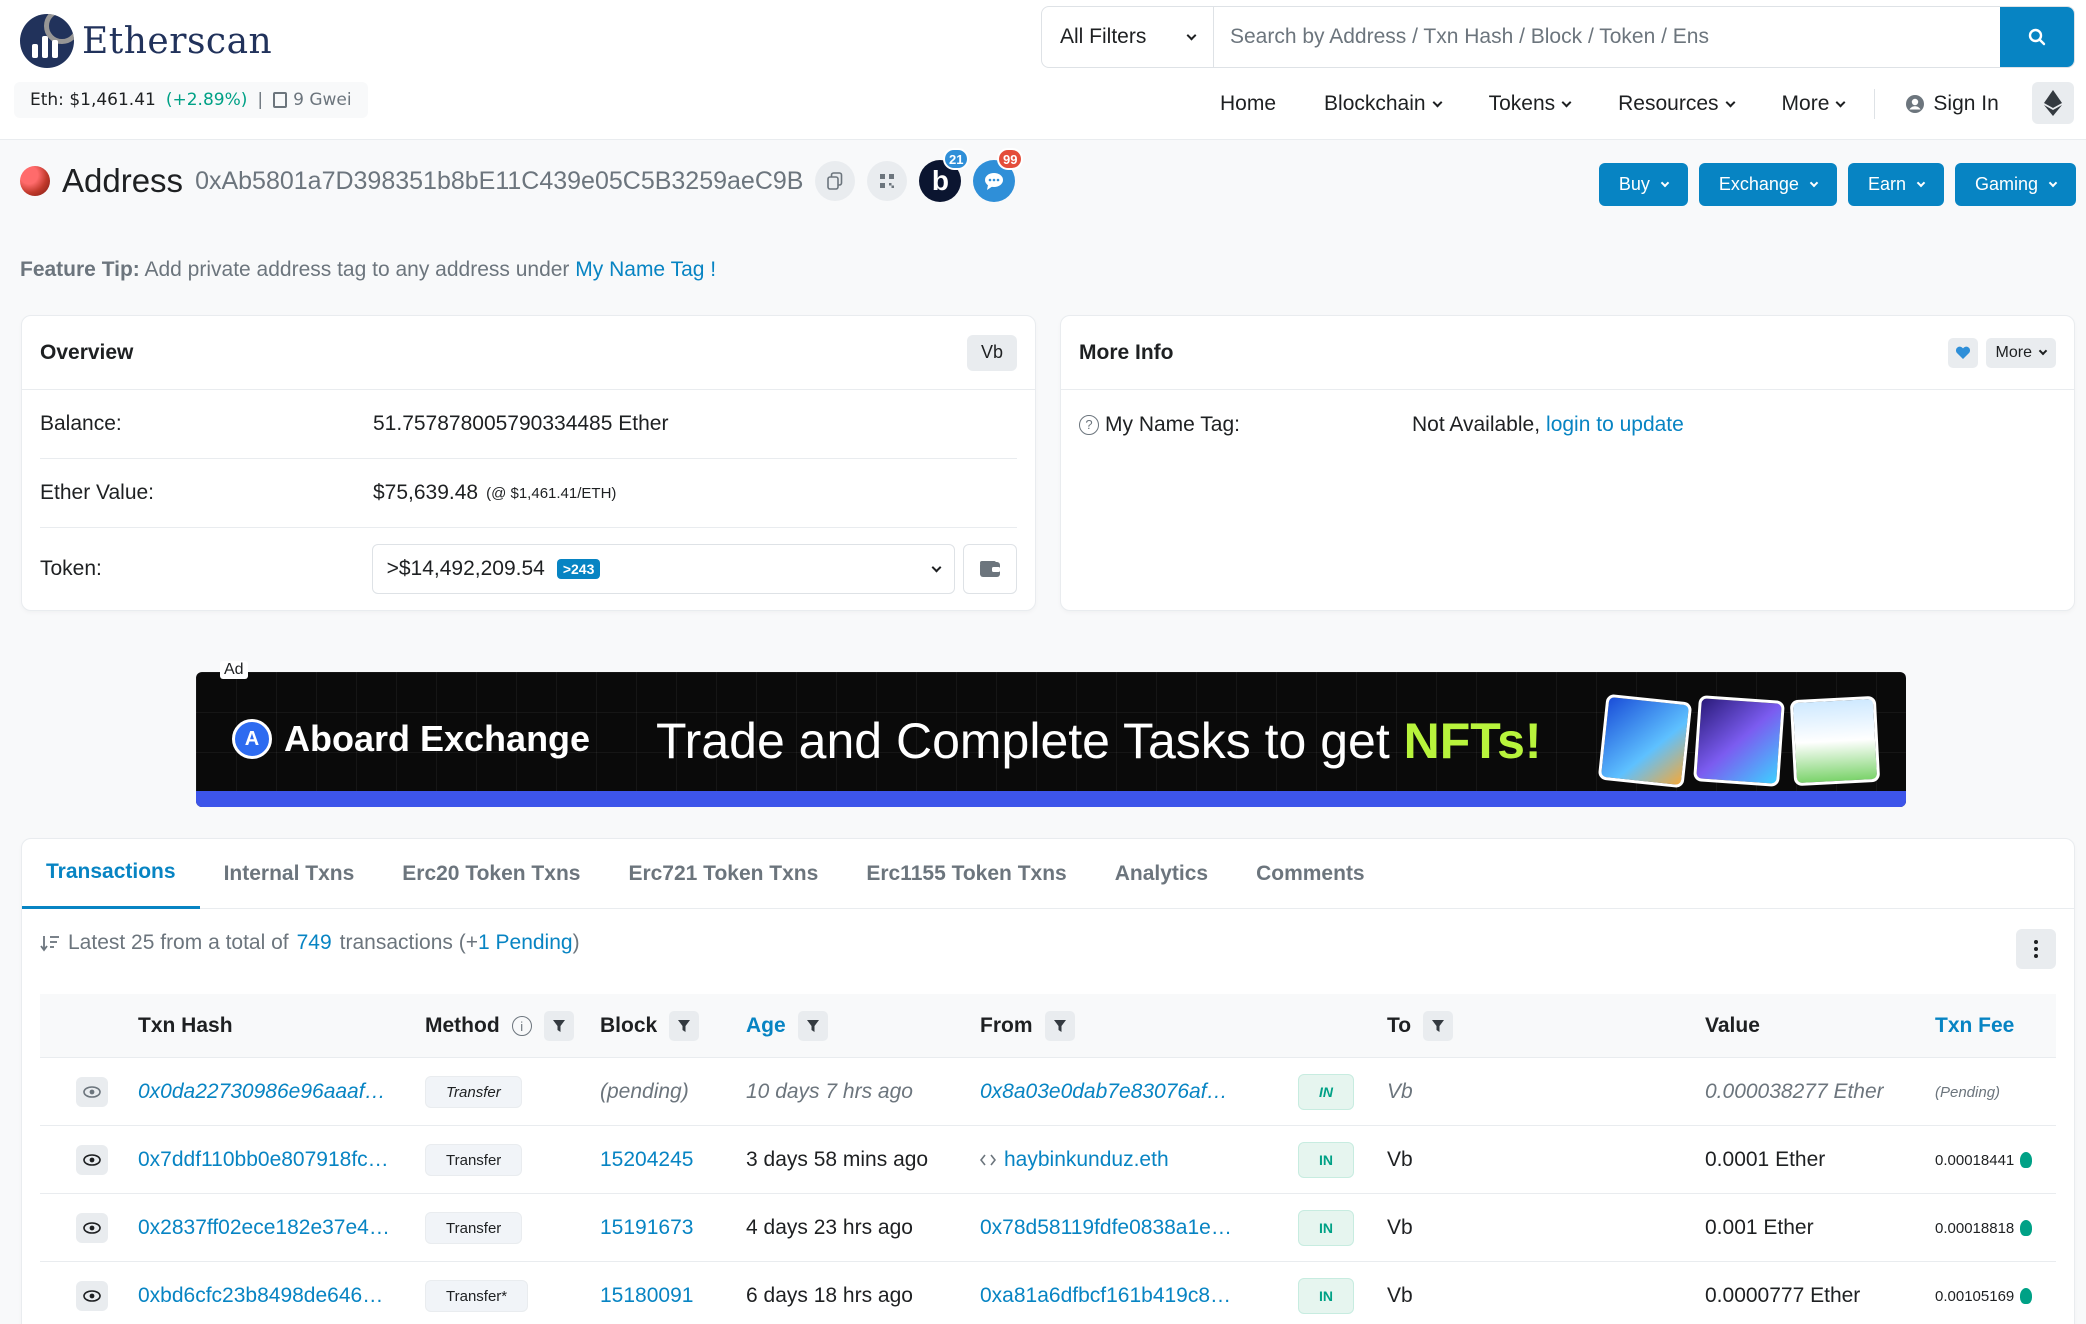 The width and height of the screenshot is (2086, 1324). I want to click on page-title: Address, so click(123, 180).